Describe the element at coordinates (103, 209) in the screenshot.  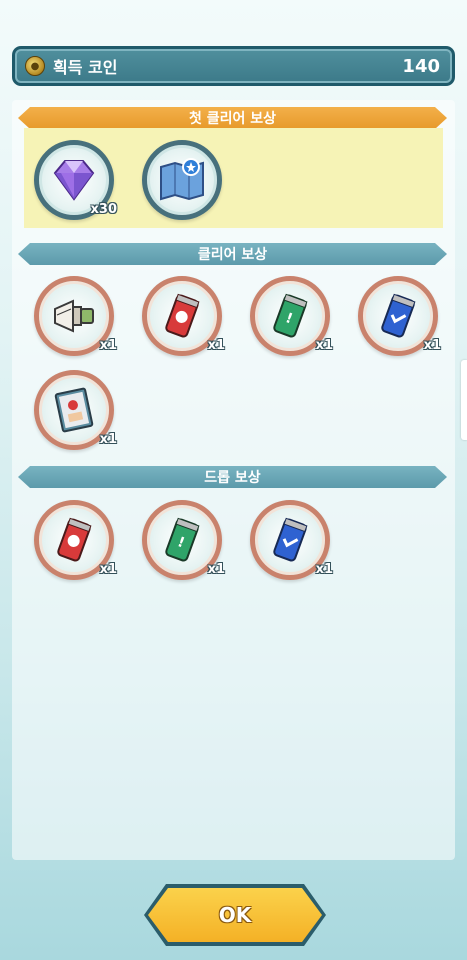
I see `item-quantity: x30` at that location.